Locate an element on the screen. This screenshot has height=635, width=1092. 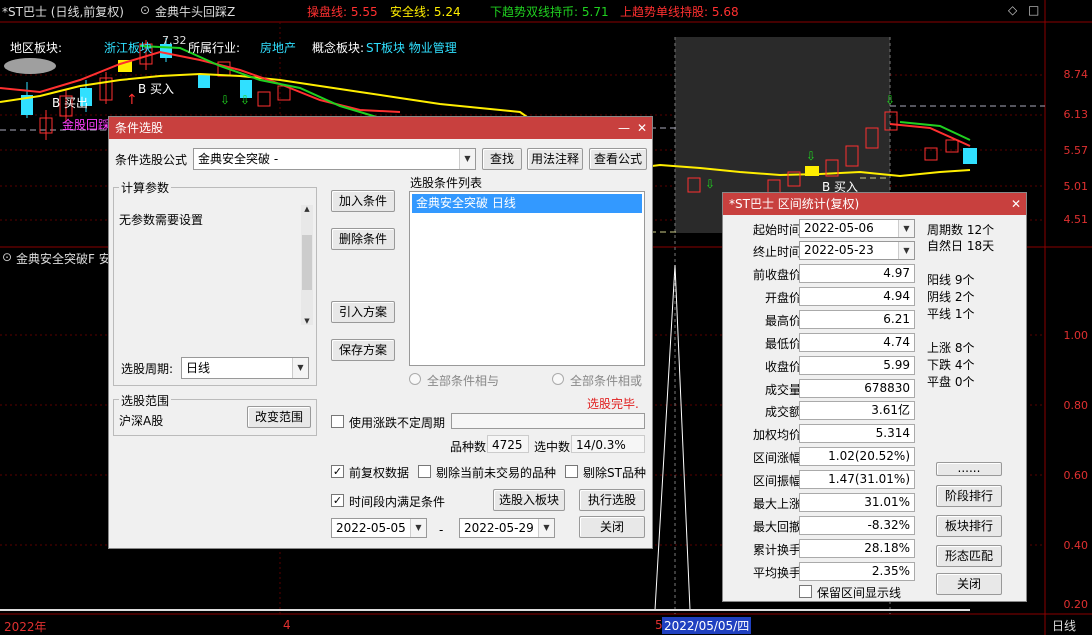
range-value: 沪深A股 is located at coordinates (141, 421).